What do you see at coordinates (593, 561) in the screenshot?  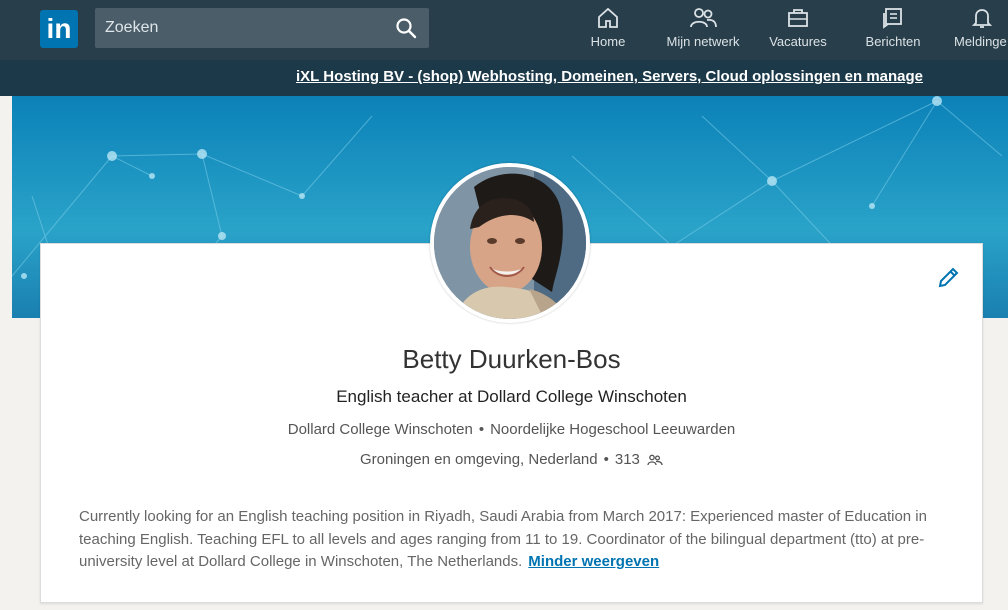 I see `show-less-link: Minder weergeven` at bounding box center [593, 561].